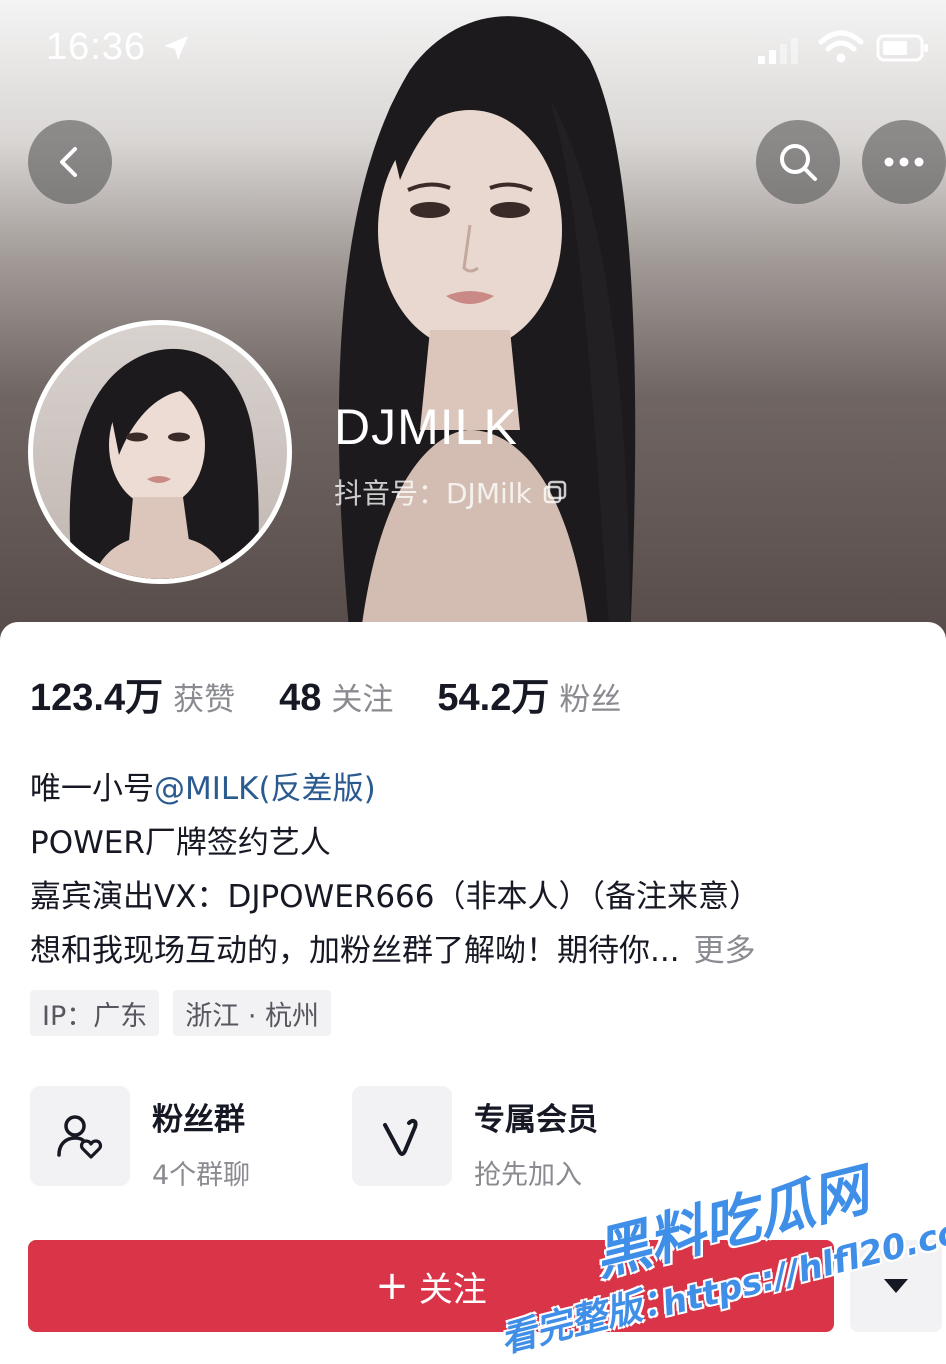 The image size is (946, 1364). Describe the element at coordinates (841, 46) in the screenshot. I see `wifi-icon` at that location.